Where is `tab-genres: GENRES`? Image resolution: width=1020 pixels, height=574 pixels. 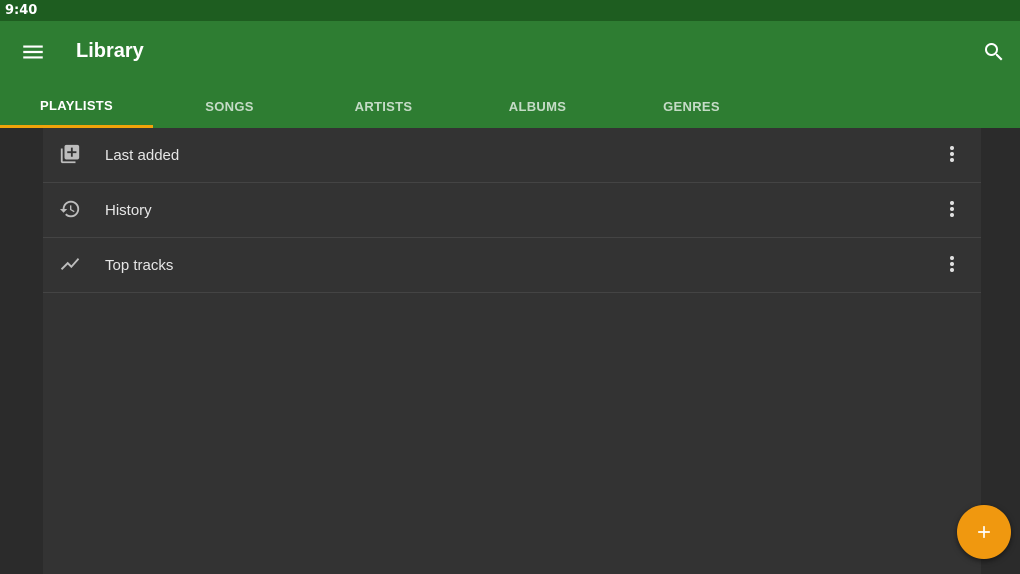 tab-genres: GENRES is located at coordinates (691, 106).